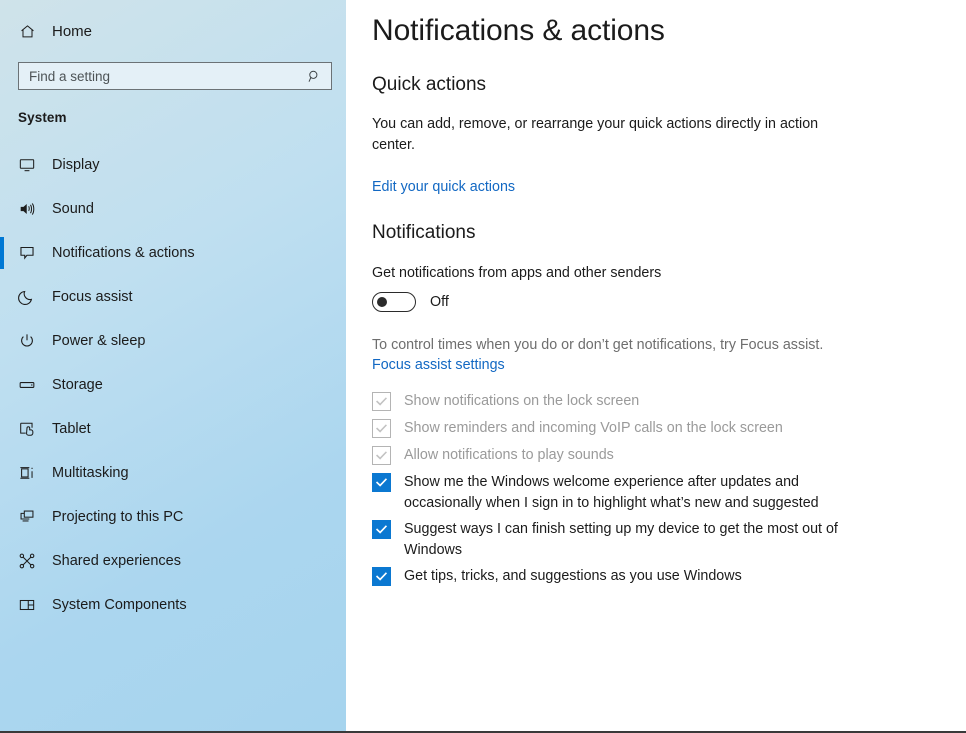 The height and width of the screenshot is (733, 966). What do you see at coordinates (657, 302) in the screenshot?
I see `notifications-toggle-row: Off` at bounding box center [657, 302].